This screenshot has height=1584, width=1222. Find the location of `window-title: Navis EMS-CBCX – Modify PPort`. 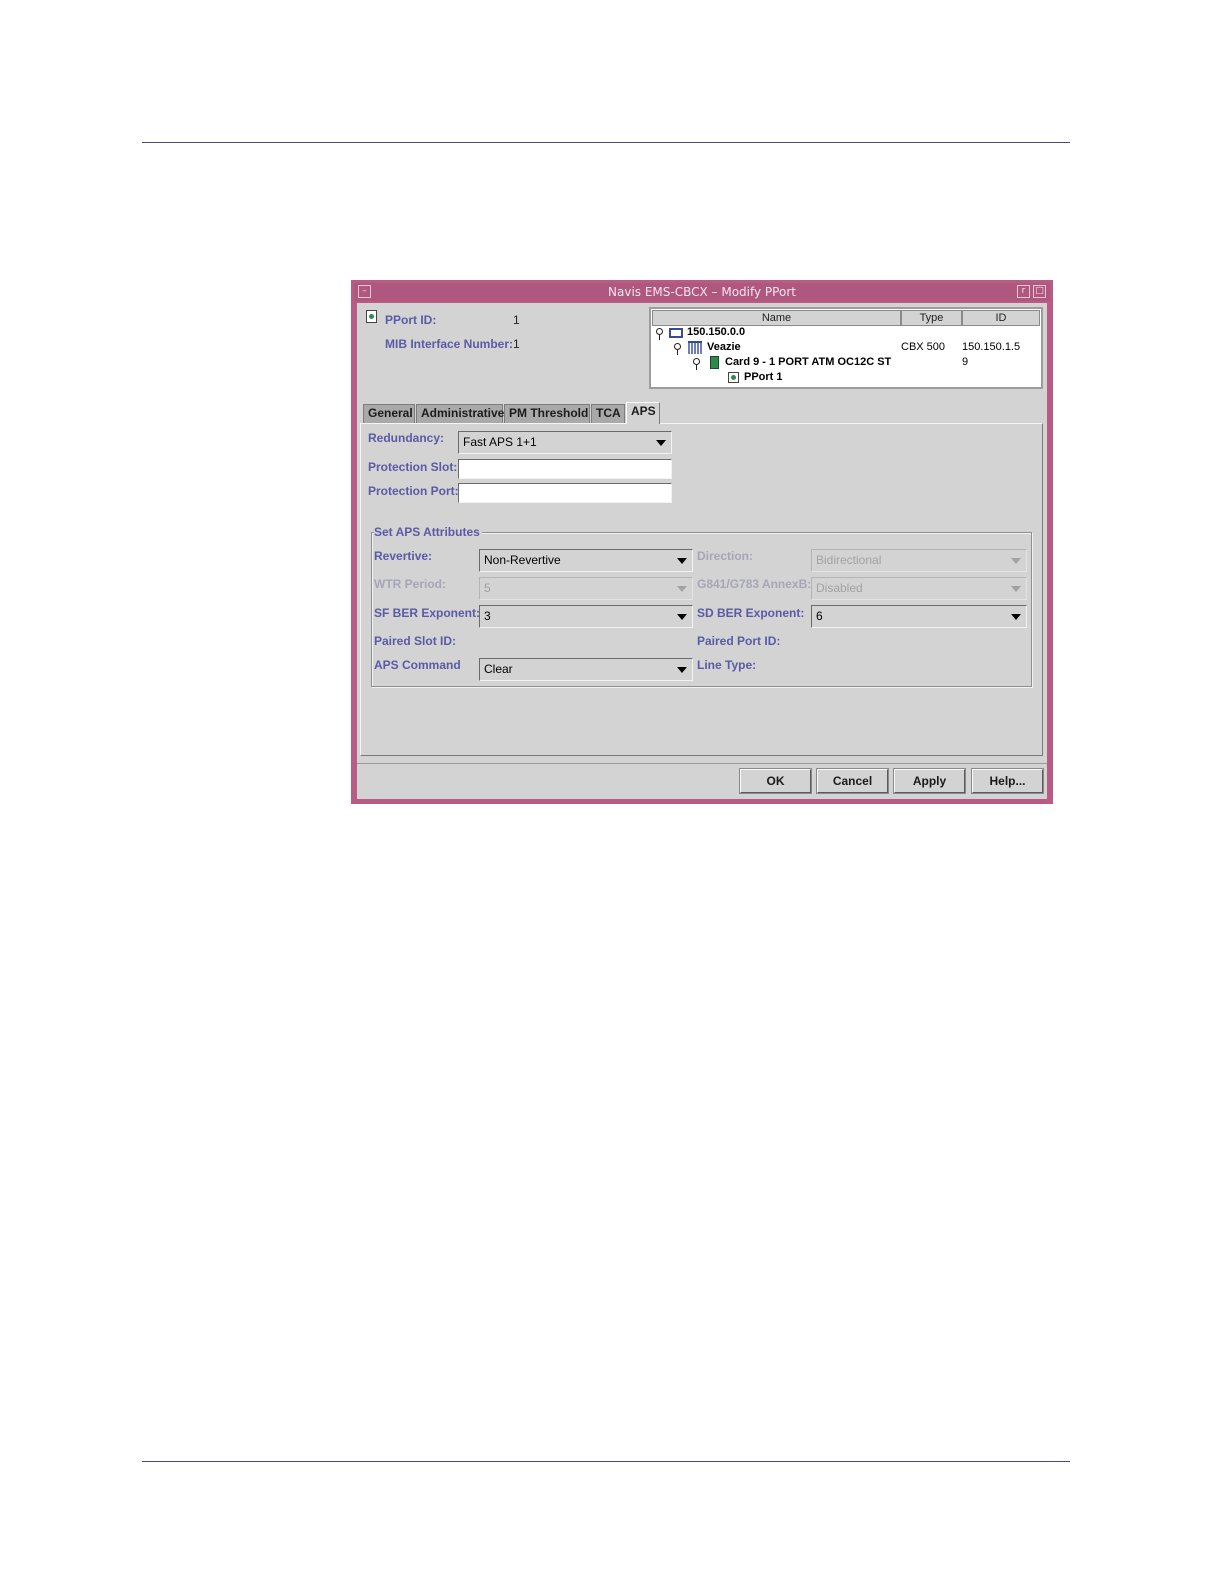

window-title: Navis EMS-CBCX – Modify PPort is located at coordinates (702, 292).